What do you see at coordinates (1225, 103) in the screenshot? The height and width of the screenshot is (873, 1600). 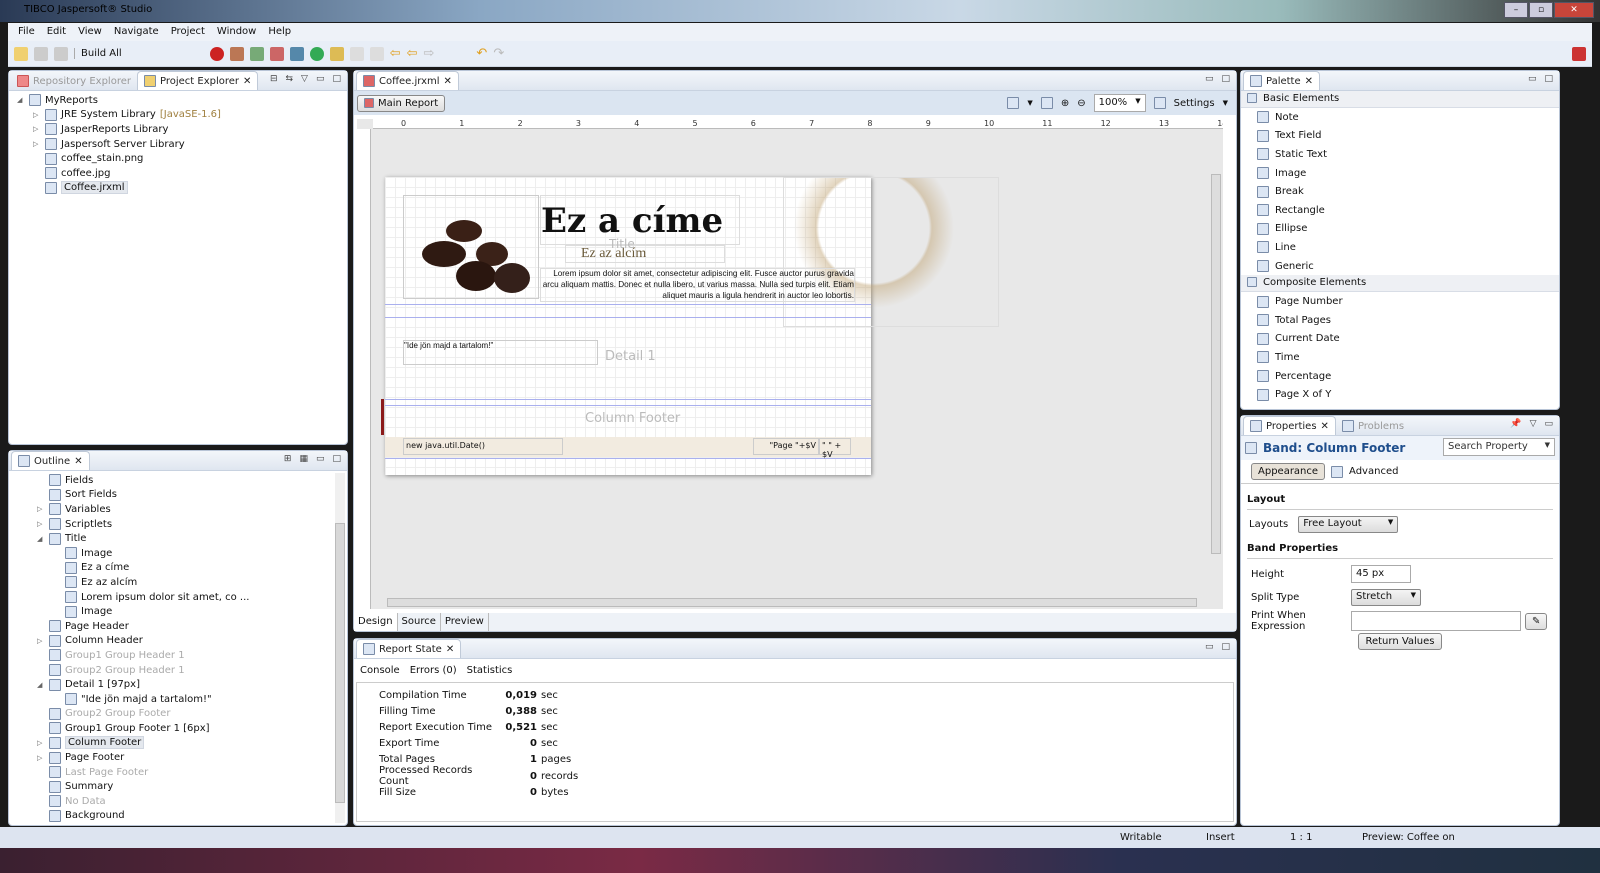 I see `settings-dropdown-icon: ▼` at bounding box center [1225, 103].